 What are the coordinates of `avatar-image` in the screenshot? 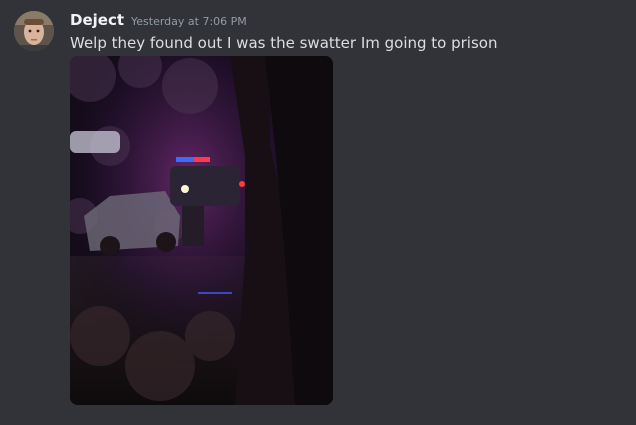 It's located at (34, 31).